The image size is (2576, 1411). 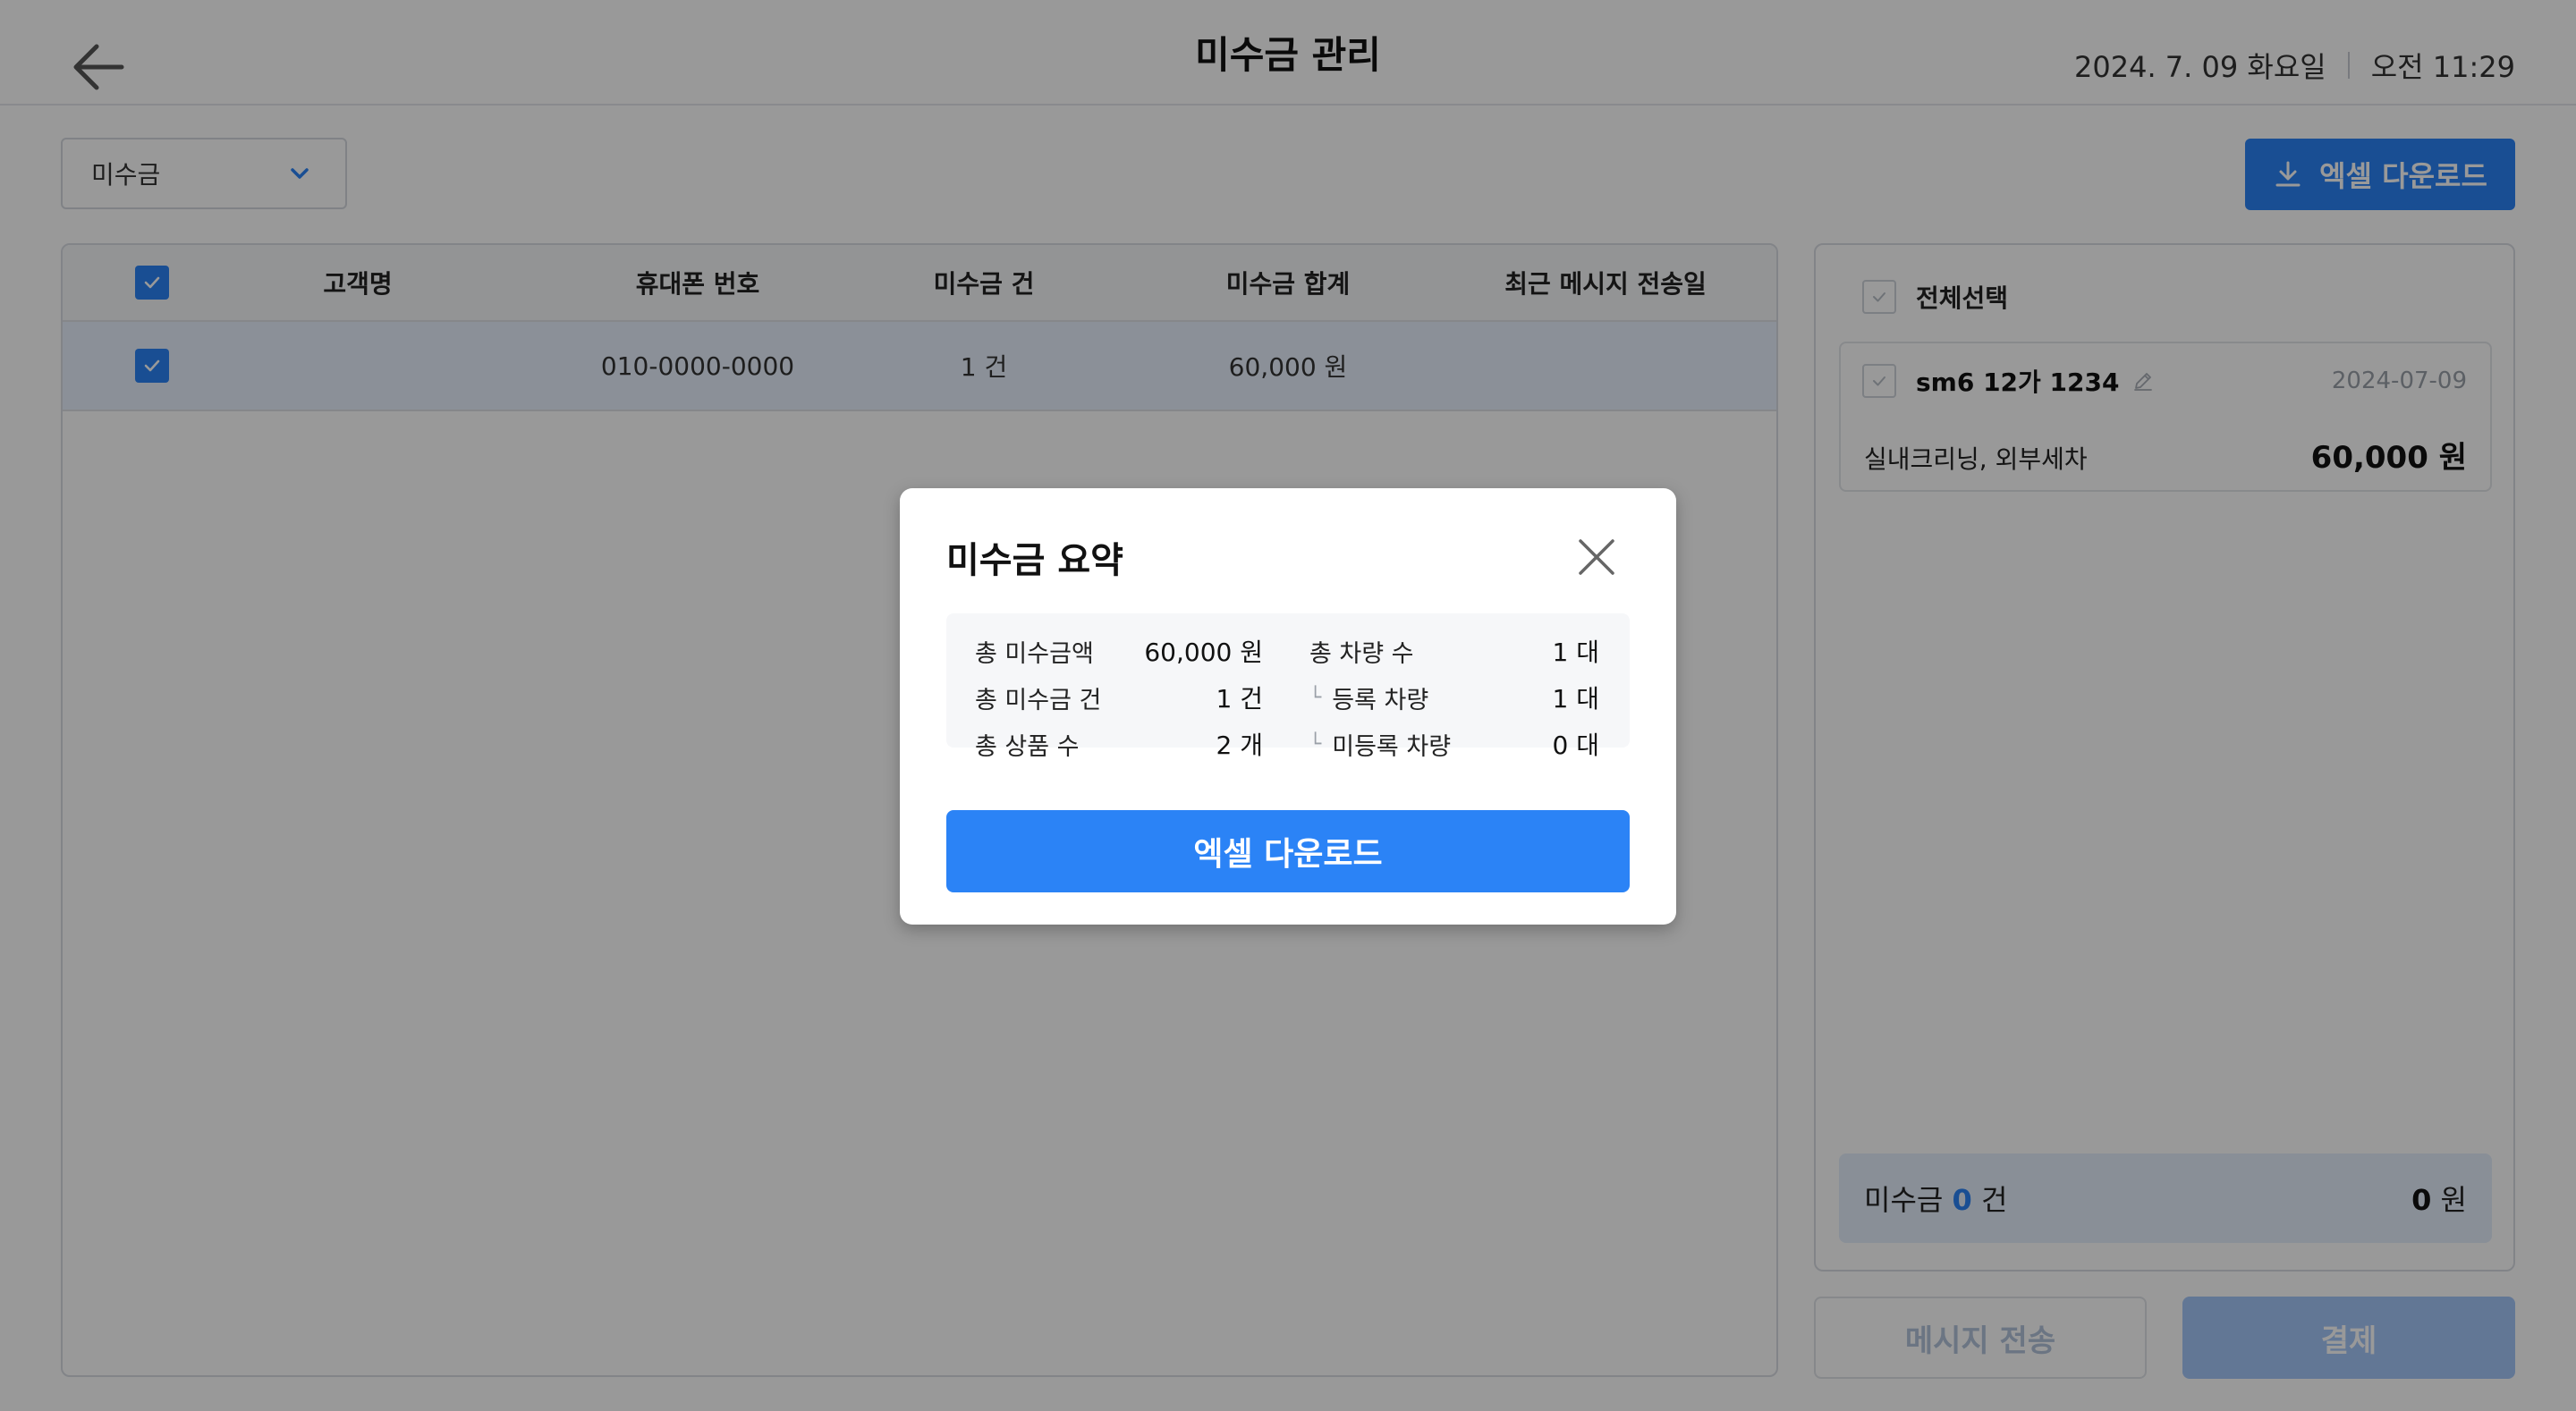 What do you see at coordinates (1454, 744) in the screenshot?
I see `stat-unregistered-vehicles: └ 미등록 차량 0 대` at bounding box center [1454, 744].